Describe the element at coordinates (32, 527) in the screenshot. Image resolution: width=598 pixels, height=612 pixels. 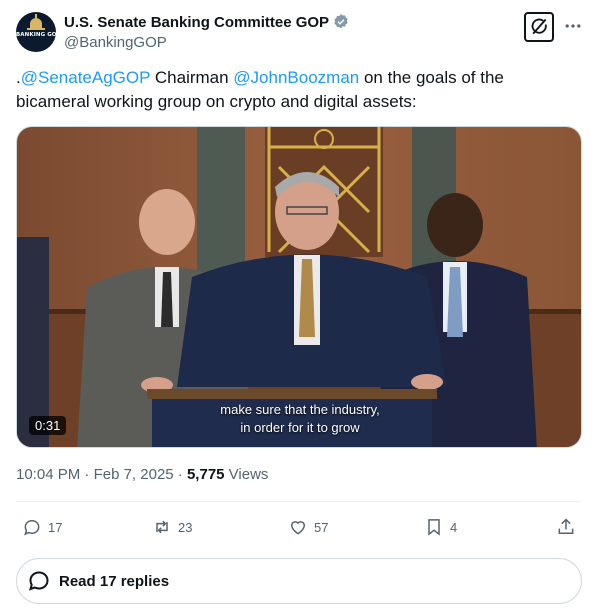
I see `reply-icon` at that location.